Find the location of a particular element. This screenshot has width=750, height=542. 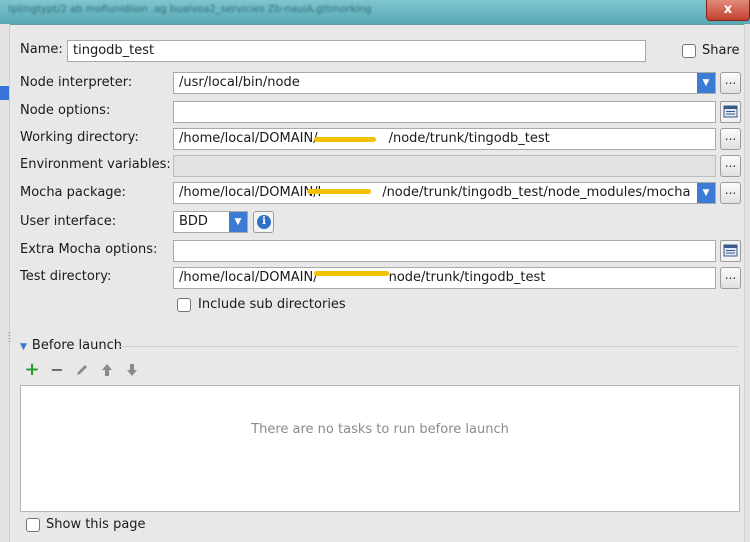

node-interpreter-combobox: /usr/local/bin/node ▼ is located at coordinates (444, 83).